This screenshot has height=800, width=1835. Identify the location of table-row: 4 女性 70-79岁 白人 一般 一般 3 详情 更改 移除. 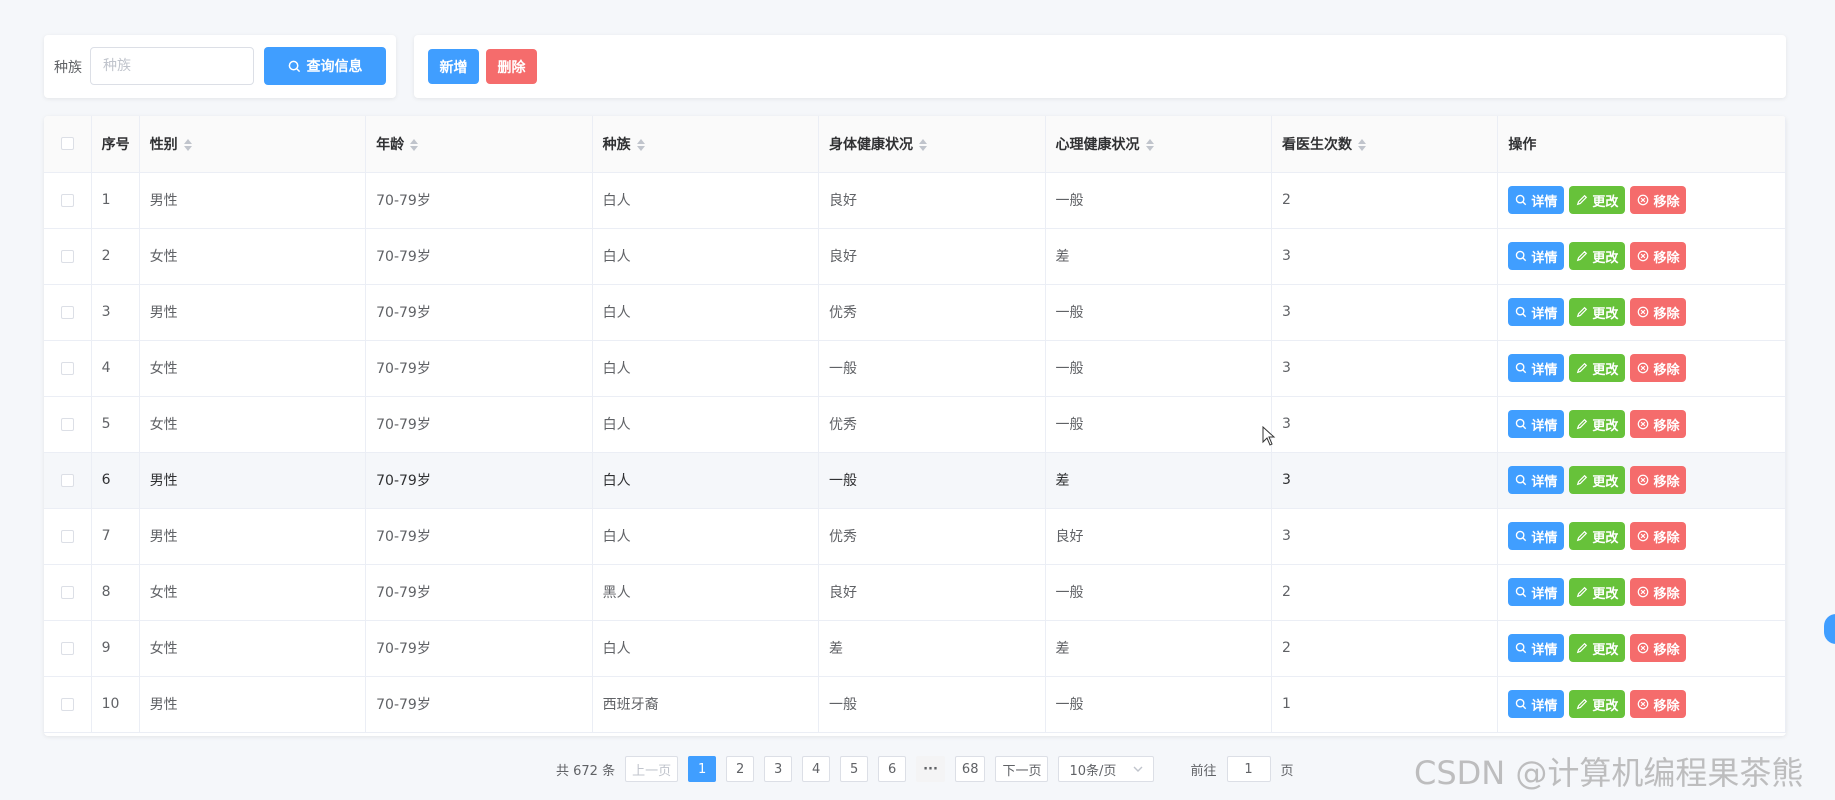
(915, 368).